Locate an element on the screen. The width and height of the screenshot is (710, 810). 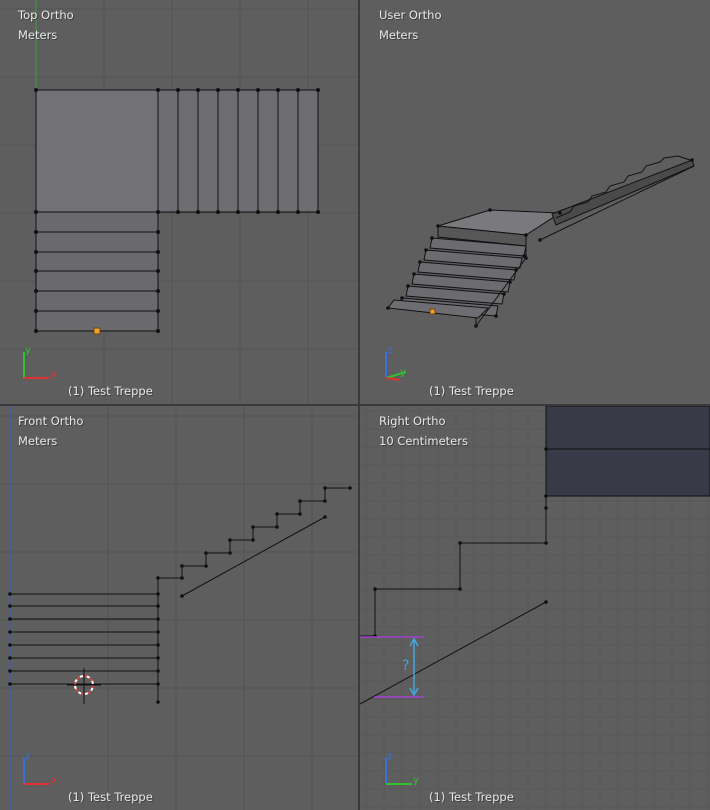
height-question-label: ? is located at coordinates (405, 666).